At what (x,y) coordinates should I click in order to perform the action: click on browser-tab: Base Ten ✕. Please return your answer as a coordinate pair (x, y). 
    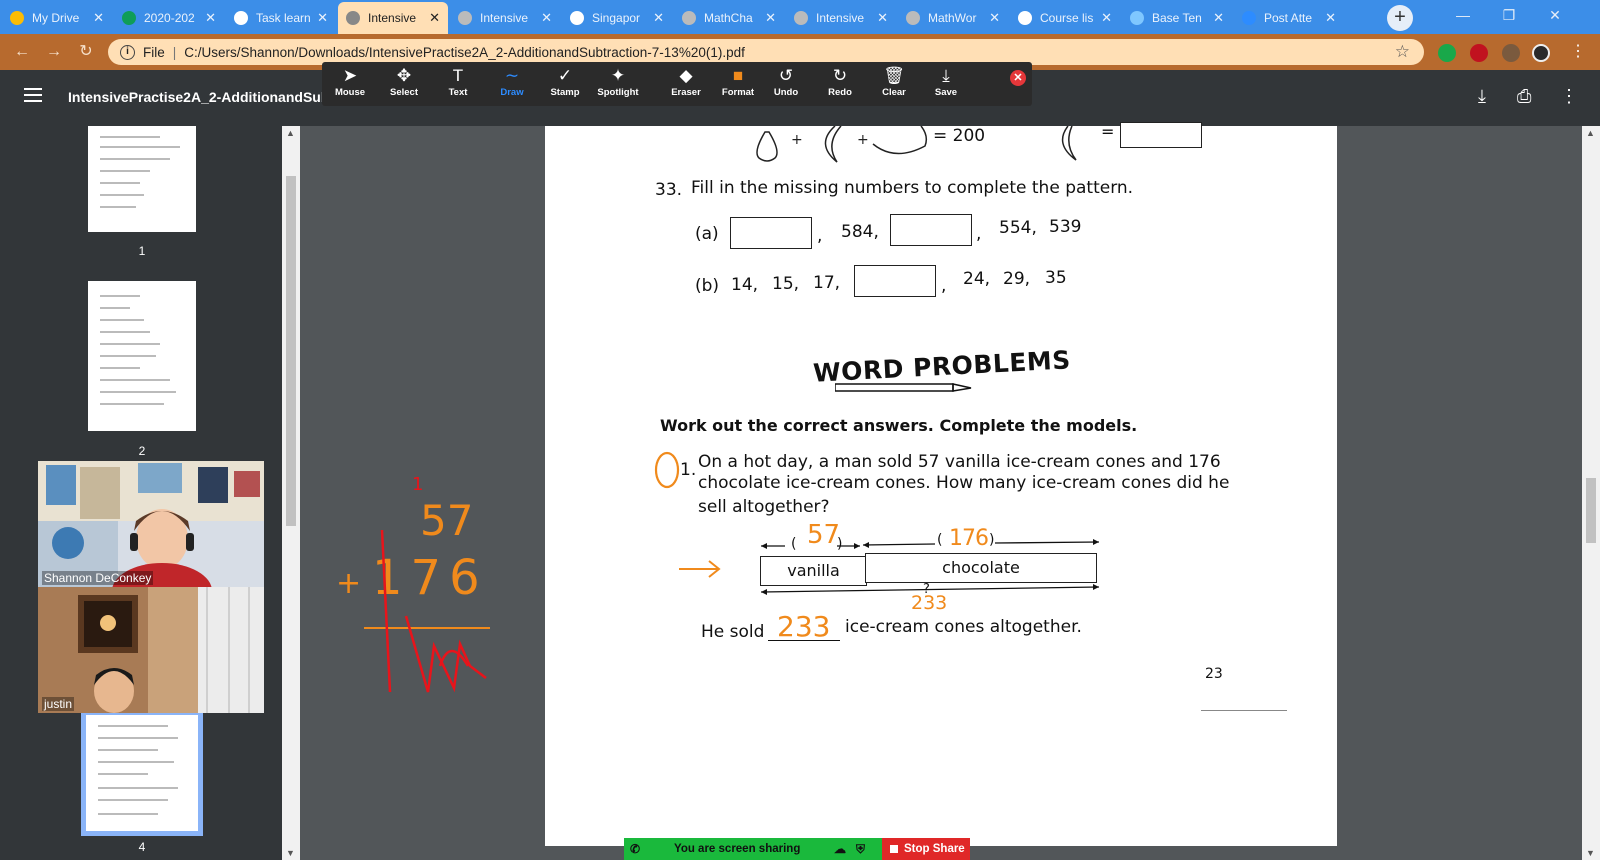
    Looking at the image, I should click on (1177, 18).